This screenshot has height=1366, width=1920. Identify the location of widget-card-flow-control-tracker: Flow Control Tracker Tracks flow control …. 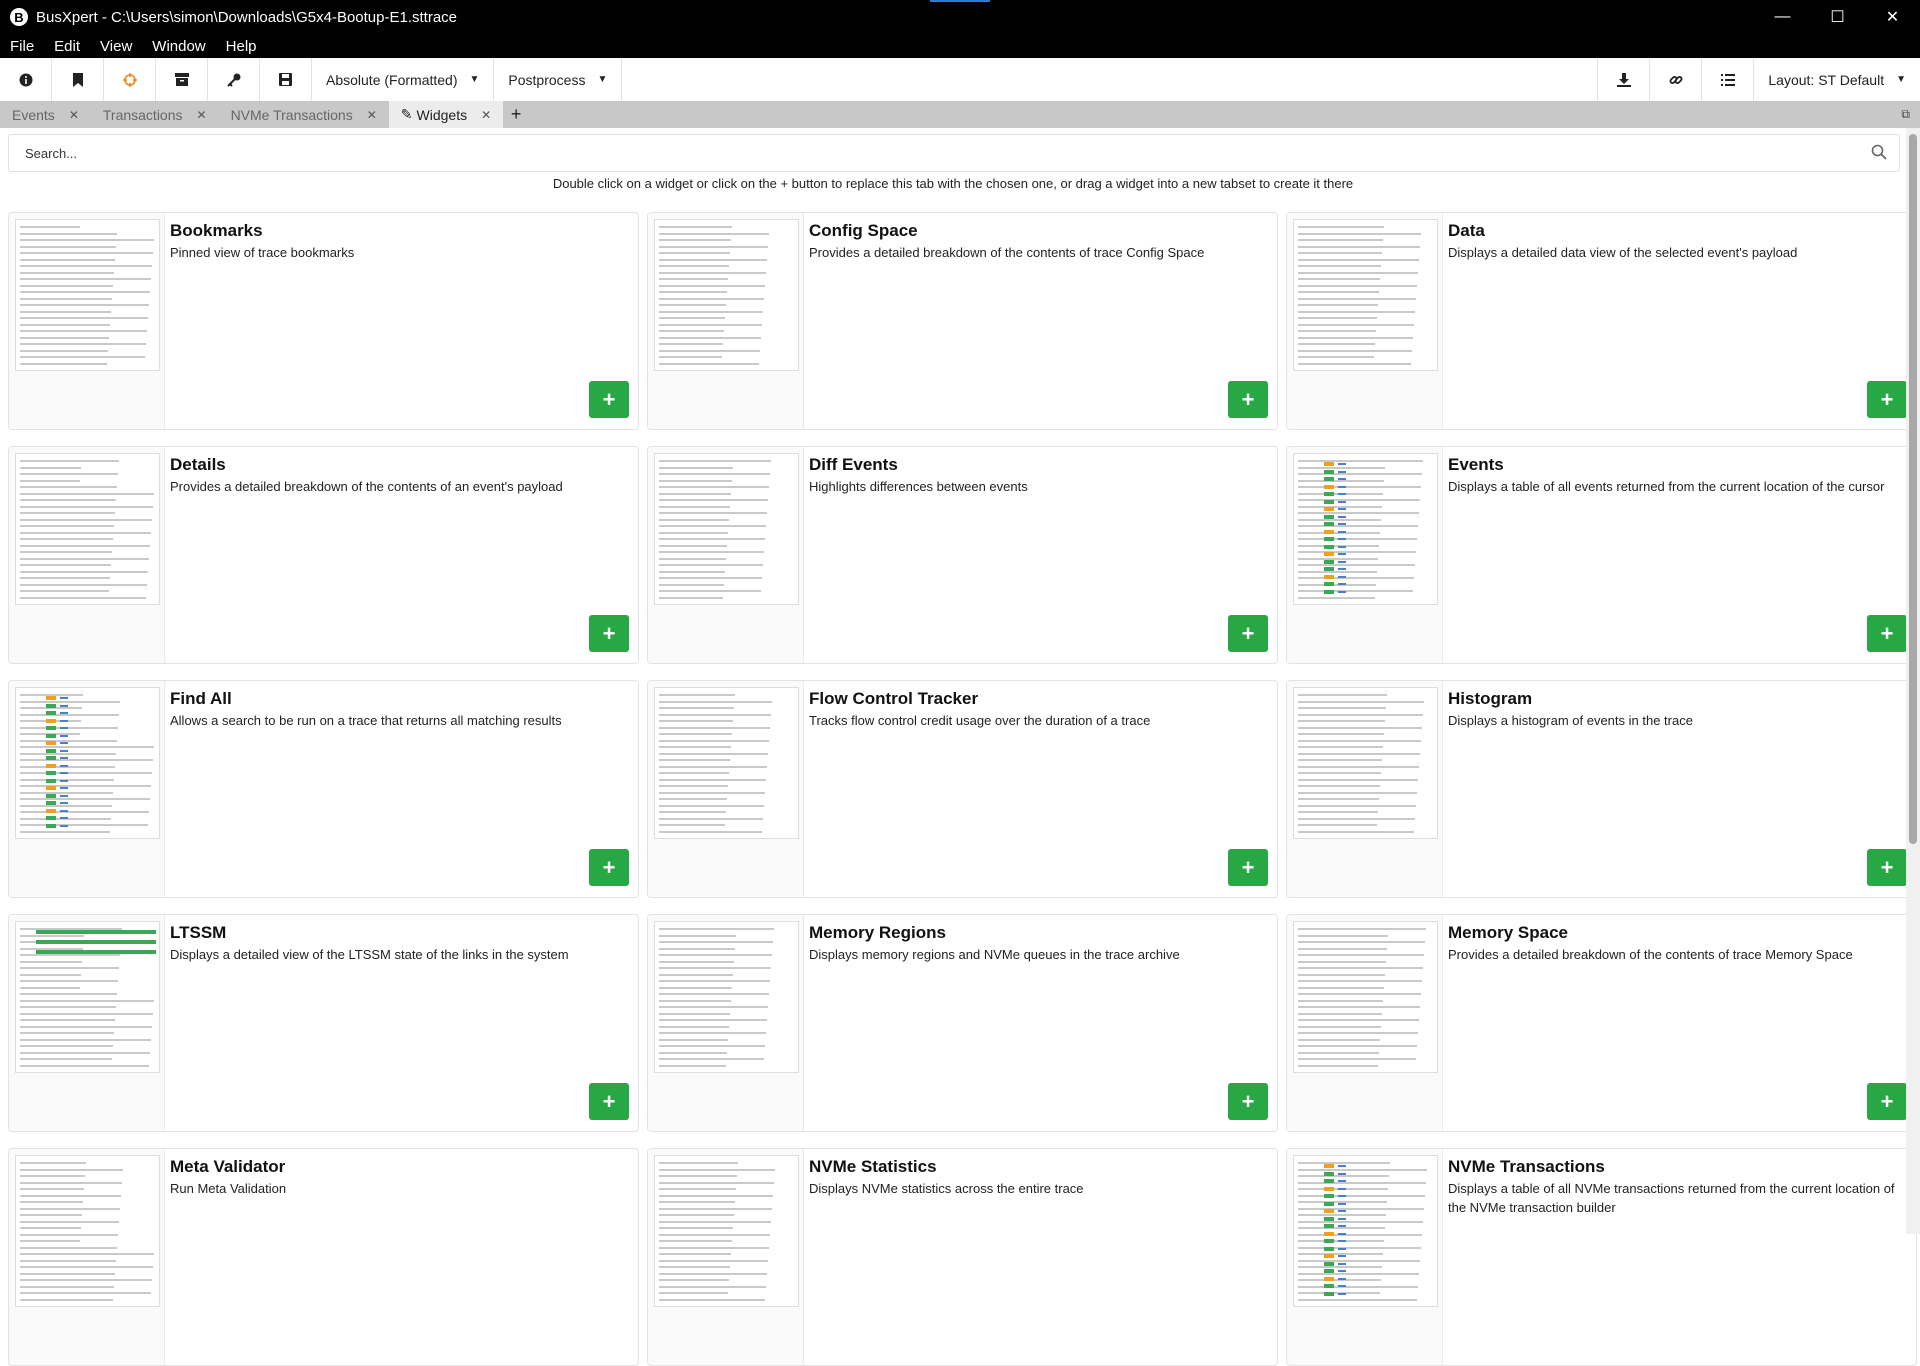
(962, 789).